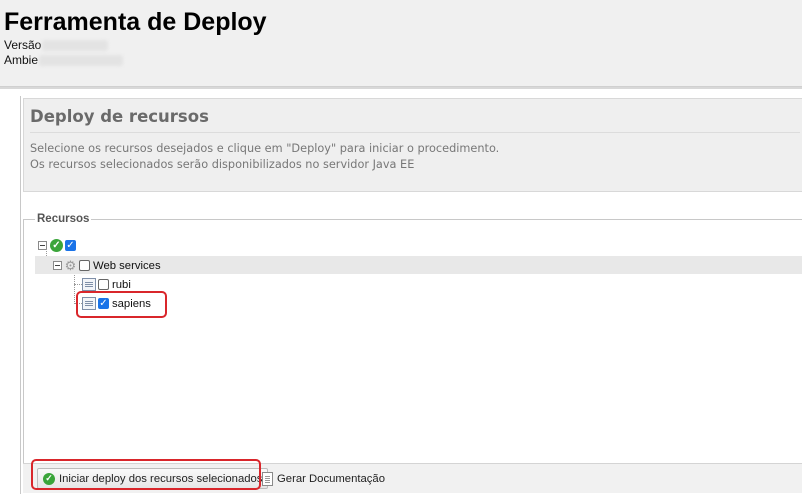 The width and height of the screenshot is (802, 499). What do you see at coordinates (146, 474) in the screenshot?
I see `deploy-highlight-box` at bounding box center [146, 474].